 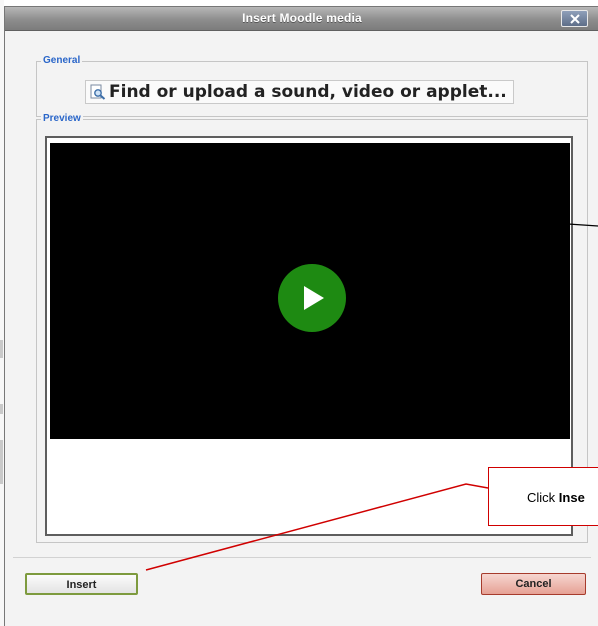 What do you see at coordinates (571, 497) in the screenshot?
I see `callout-bold-text: Inse` at bounding box center [571, 497].